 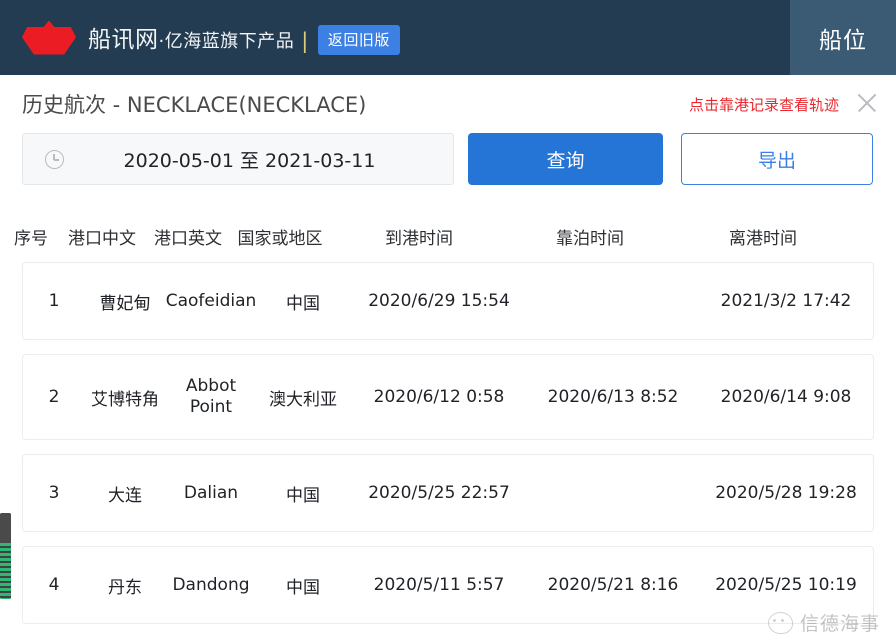 I want to click on cell-berth: 2020/5/21 8:16, so click(x=613, y=585).